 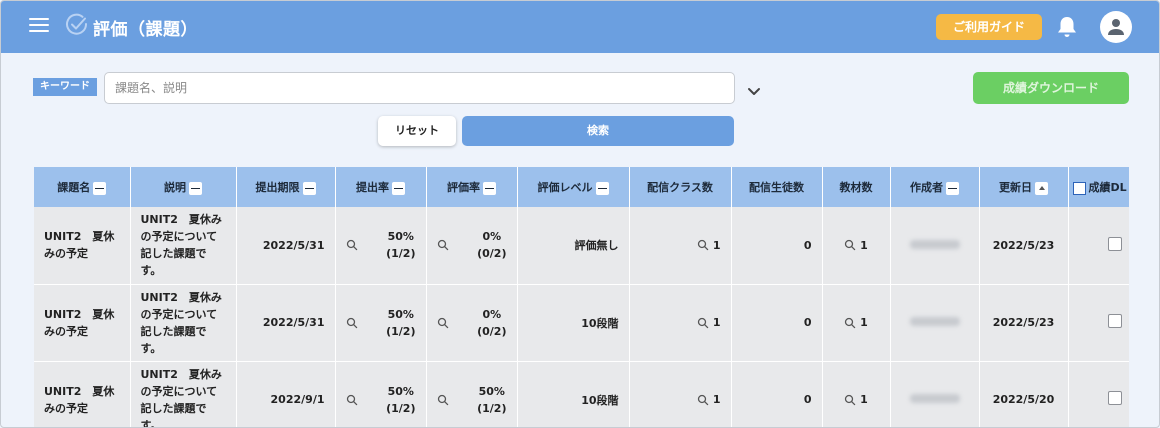 I want to click on col-header-updated: 更新日, so click(x=1024, y=187).